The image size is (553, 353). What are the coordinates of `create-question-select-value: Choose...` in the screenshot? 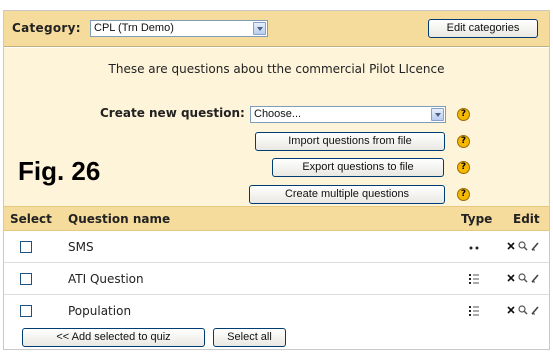 It's located at (278, 114).